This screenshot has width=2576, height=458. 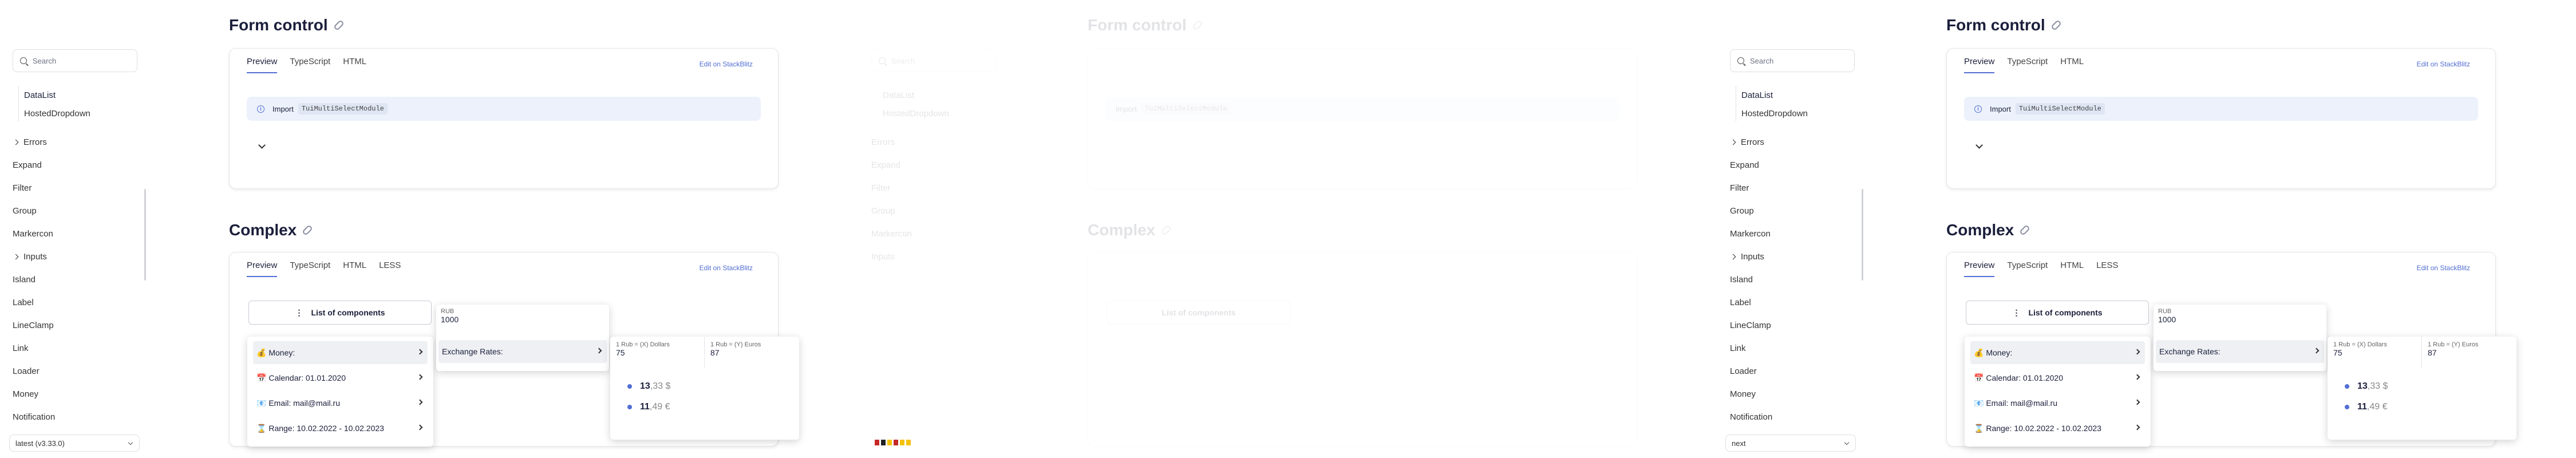 I want to click on menu-item-label: Money:, so click(x=281, y=352).